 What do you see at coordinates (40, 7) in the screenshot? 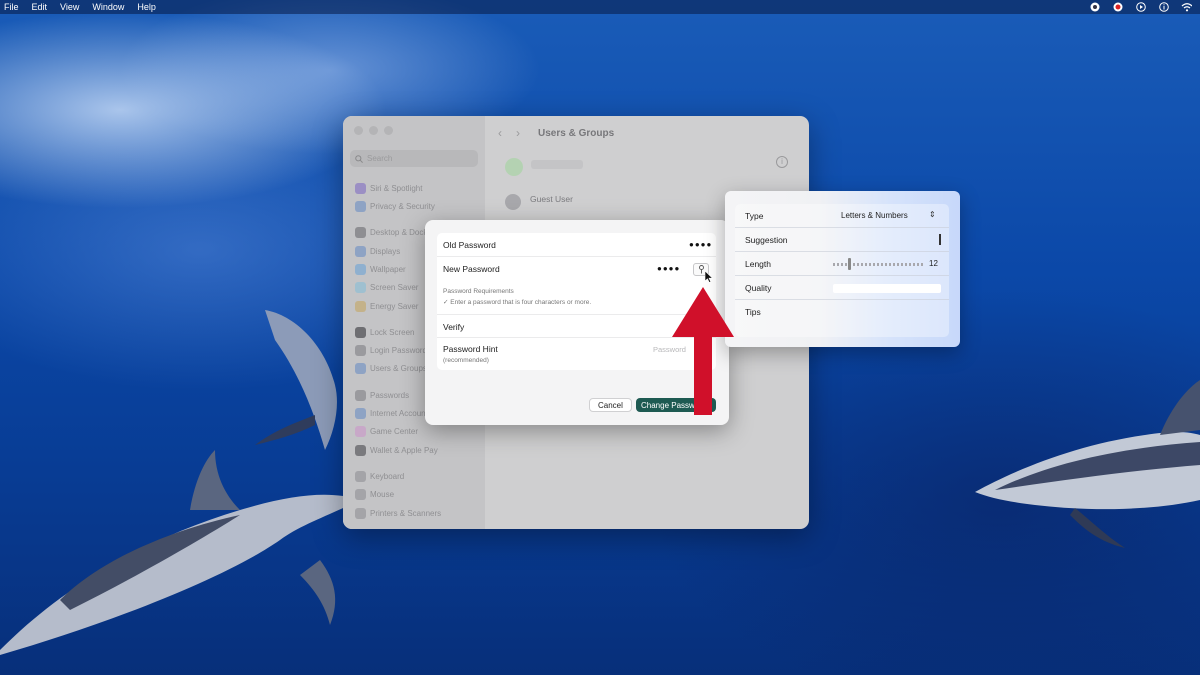
I see `menu-edit: Edit` at bounding box center [40, 7].